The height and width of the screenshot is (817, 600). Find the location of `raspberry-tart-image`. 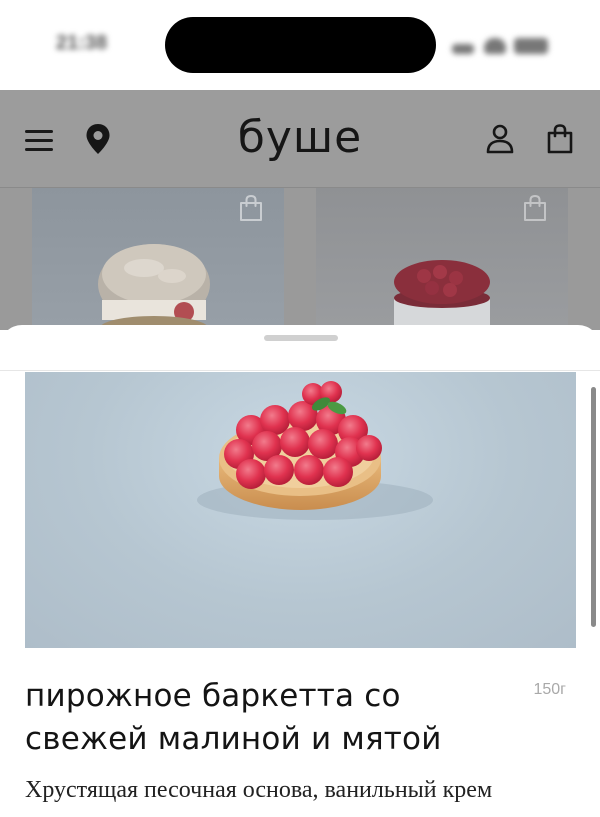

raspberry-tart-image is located at coordinates (315, 450).